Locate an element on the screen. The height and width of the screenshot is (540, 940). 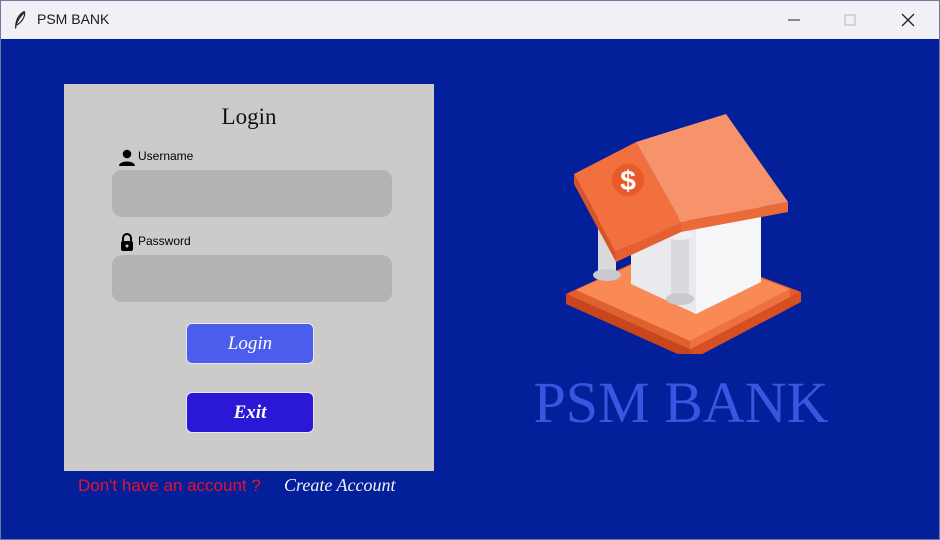
close-icon is located at coordinates (908, 20).